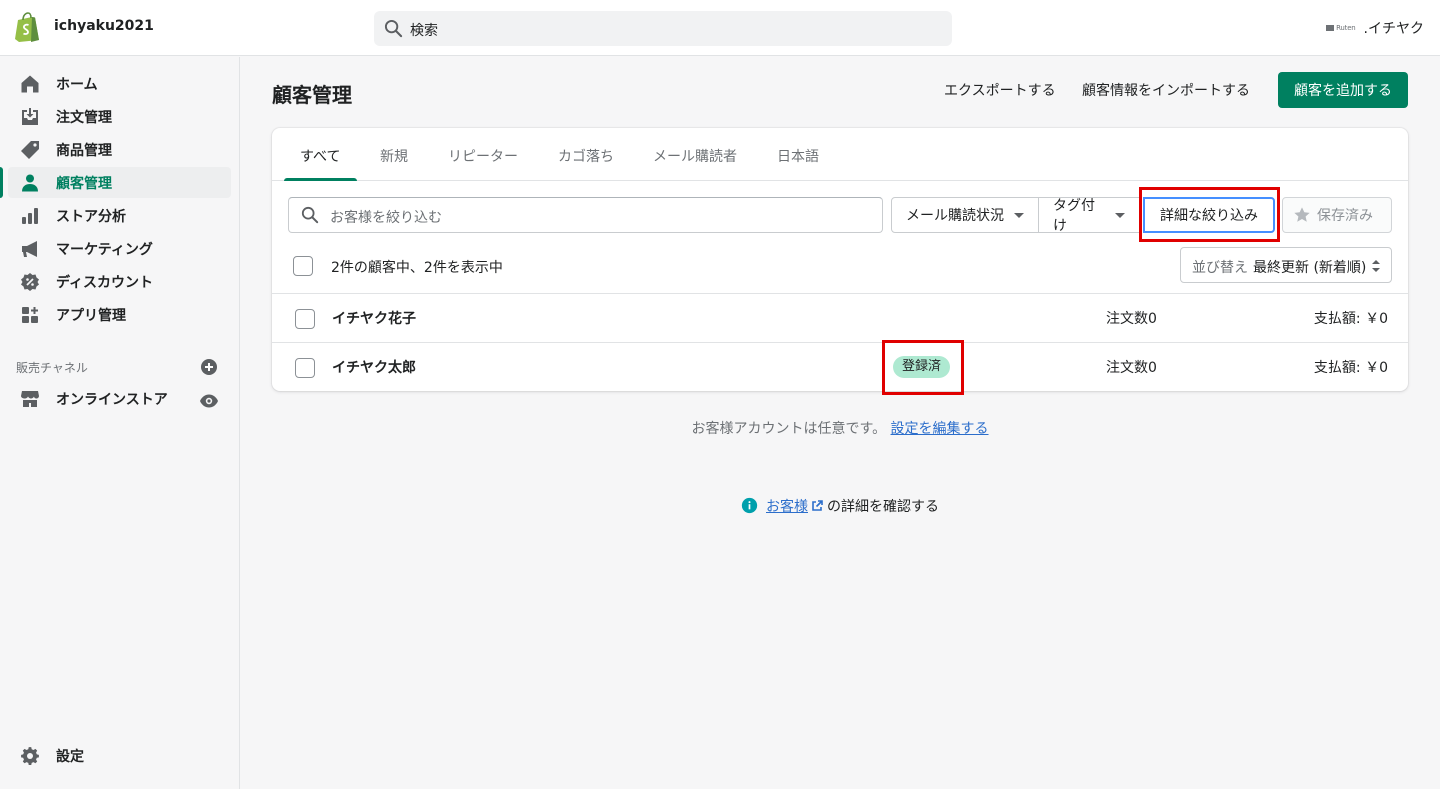  I want to click on customers-help-link: お客様, so click(787, 507).